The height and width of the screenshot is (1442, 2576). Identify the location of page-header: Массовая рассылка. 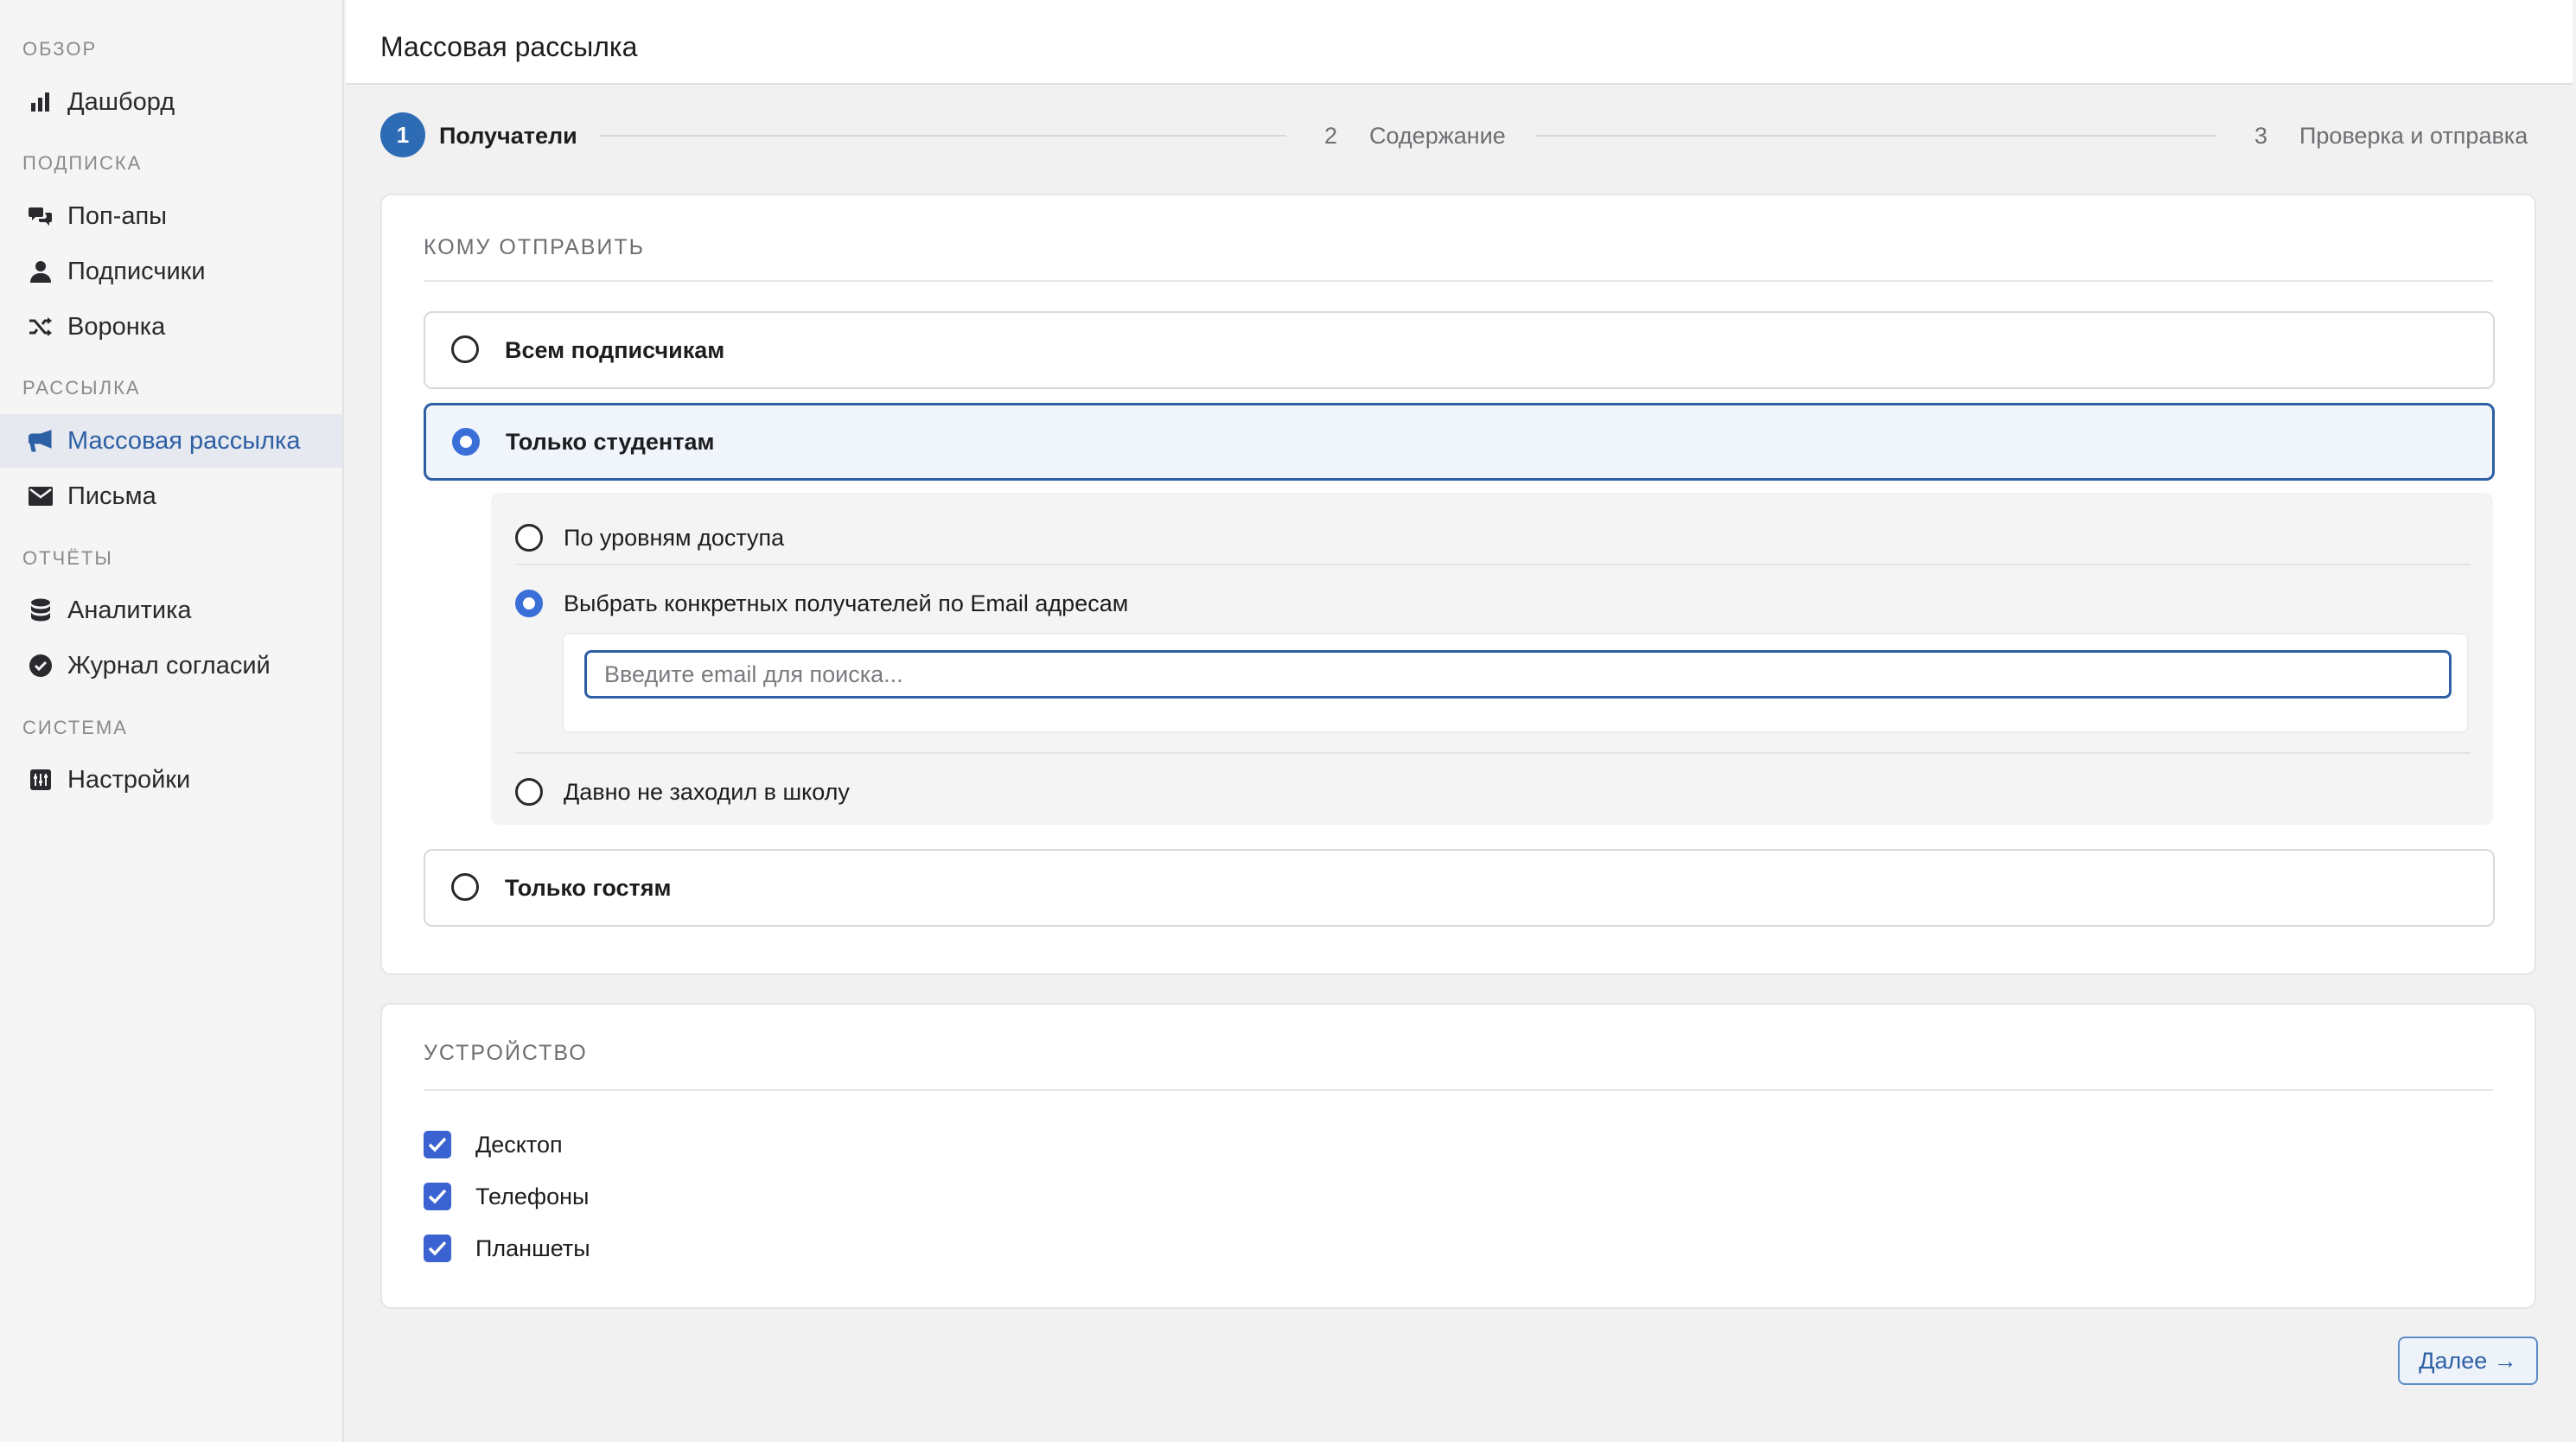
(1459, 42).